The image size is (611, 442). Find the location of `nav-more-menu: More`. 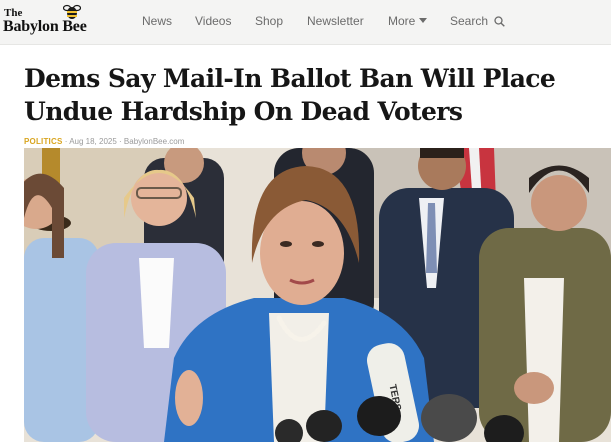

nav-more-menu: More is located at coordinates (408, 21).